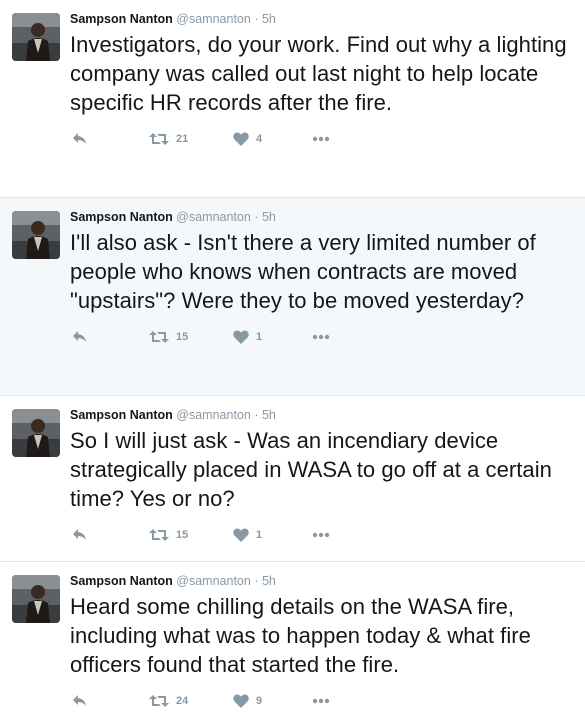 Image resolution: width=585 pixels, height=727 pixels. What do you see at coordinates (259, 701) in the screenshot?
I see `like-count: 9` at bounding box center [259, 701].